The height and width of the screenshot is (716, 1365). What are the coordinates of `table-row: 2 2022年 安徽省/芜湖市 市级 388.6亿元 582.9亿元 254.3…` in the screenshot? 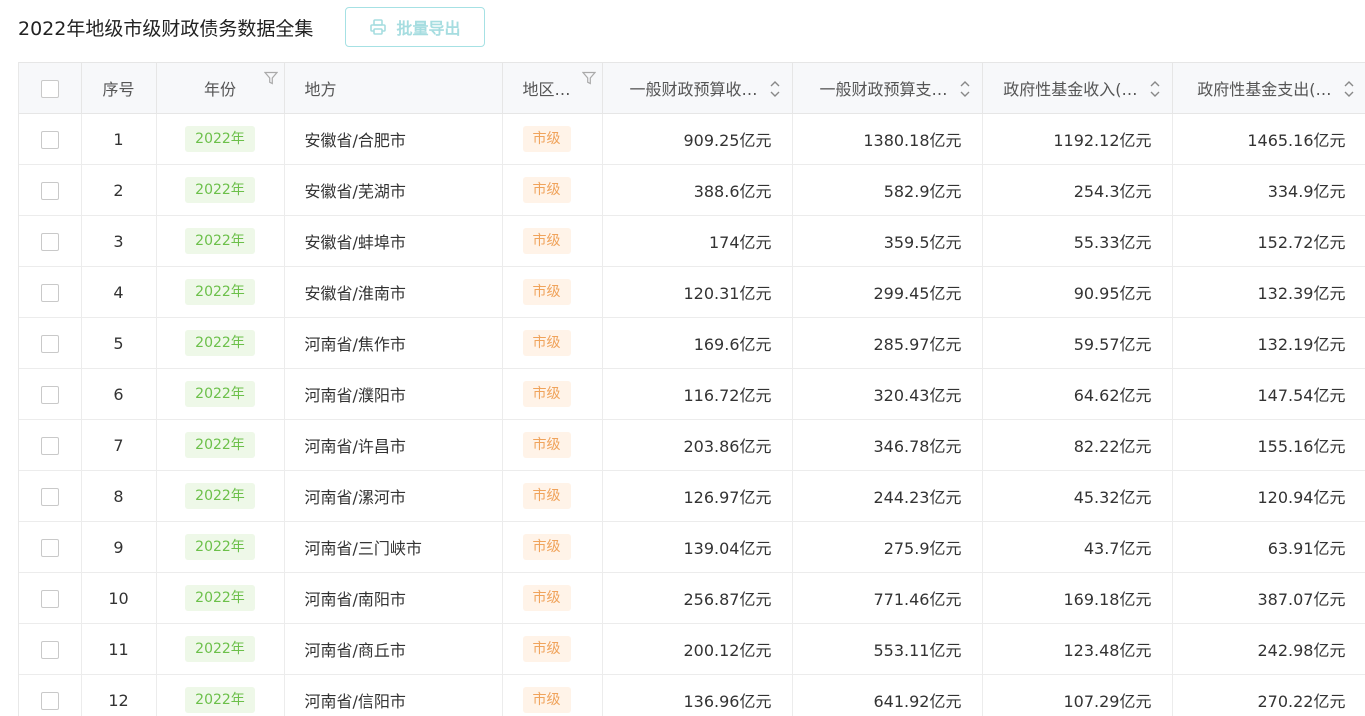 It's located at (692, 190).